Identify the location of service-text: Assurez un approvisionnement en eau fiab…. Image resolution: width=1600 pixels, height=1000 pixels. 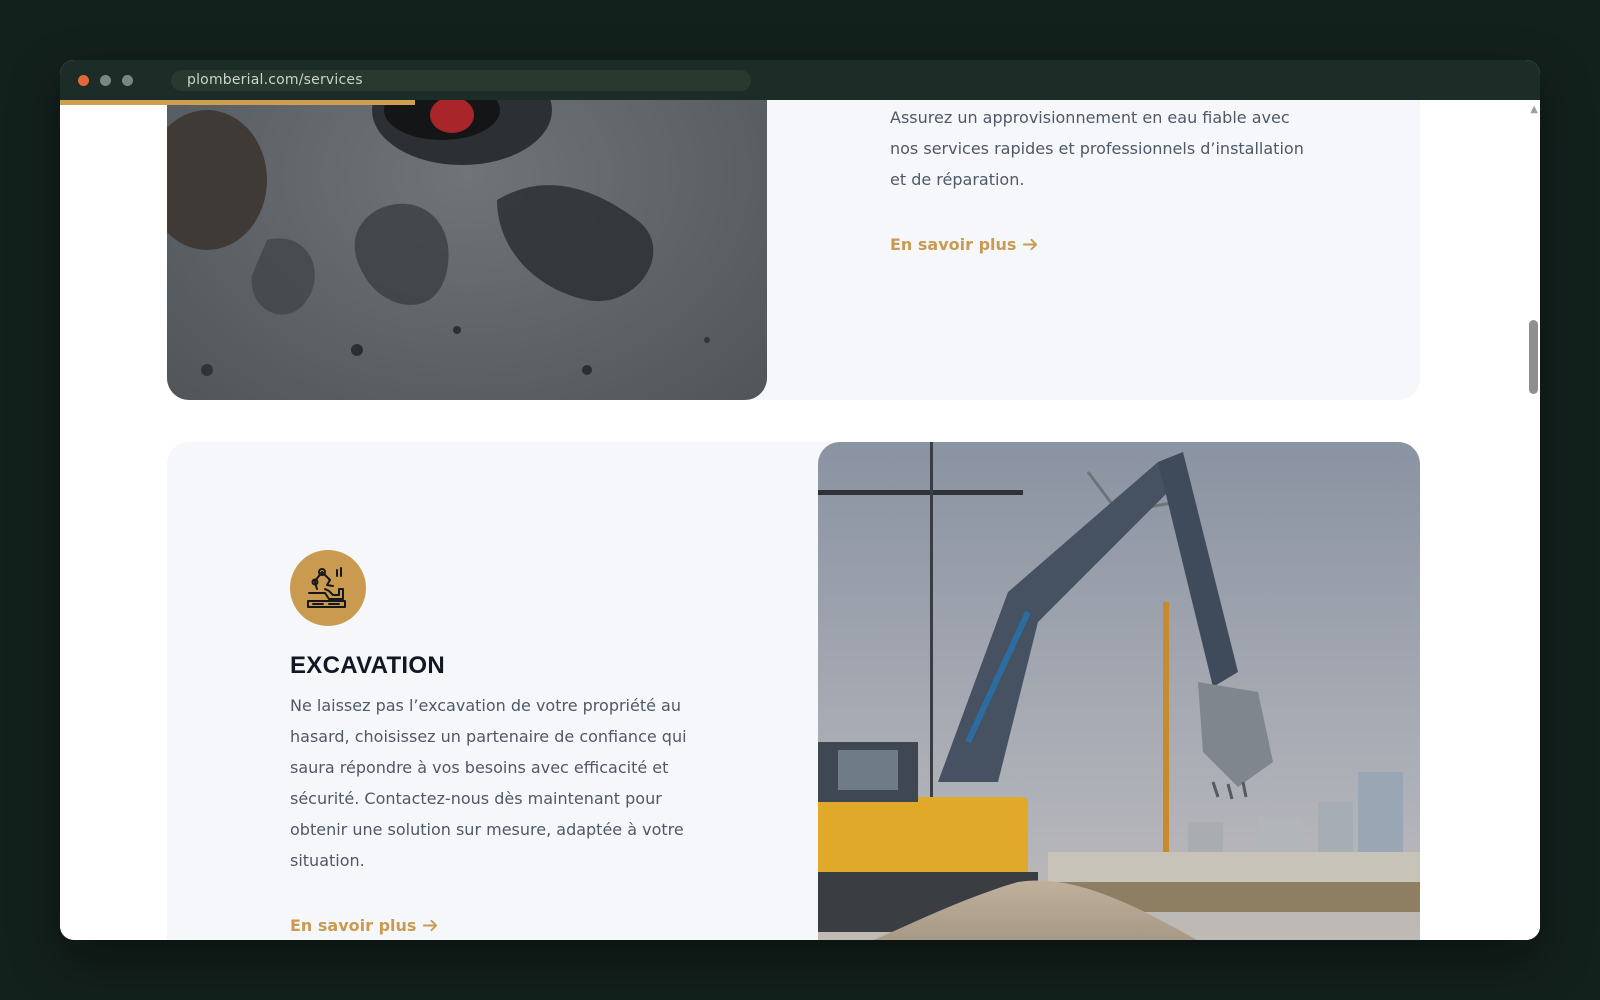
(1100, 178).